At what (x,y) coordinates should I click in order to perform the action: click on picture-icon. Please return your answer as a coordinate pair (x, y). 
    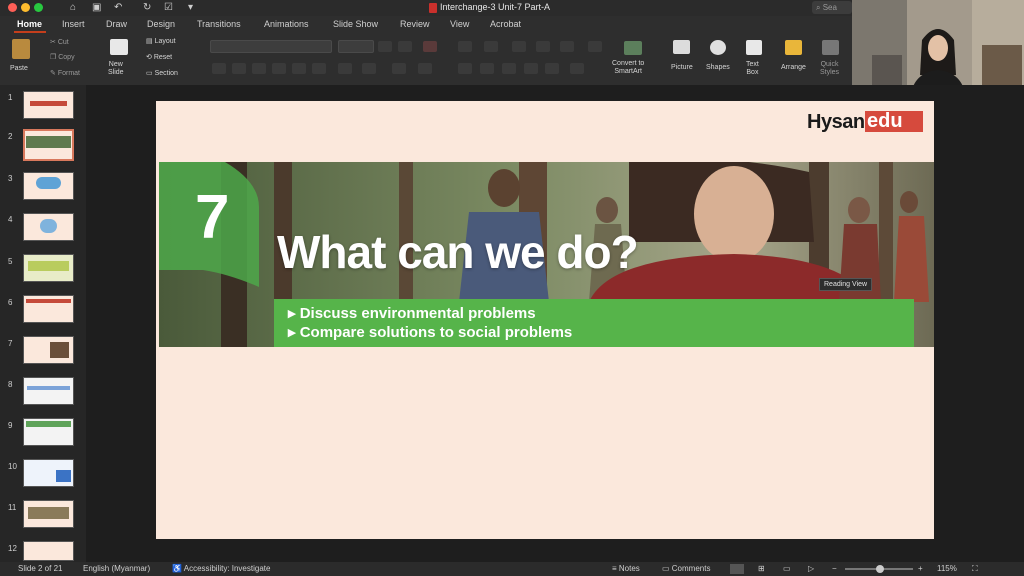
    Looking at the image, I should click on (681, 47).